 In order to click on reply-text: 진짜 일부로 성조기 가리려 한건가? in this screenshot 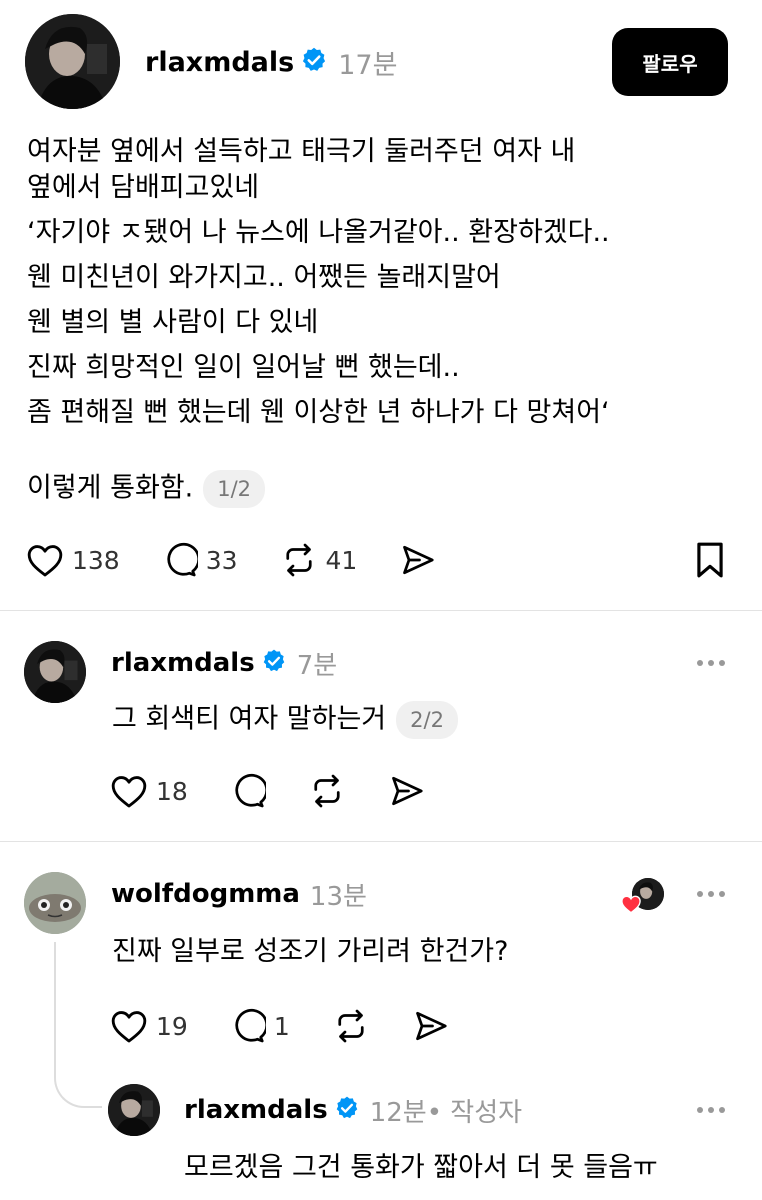, I will do `click(310, 951)`.